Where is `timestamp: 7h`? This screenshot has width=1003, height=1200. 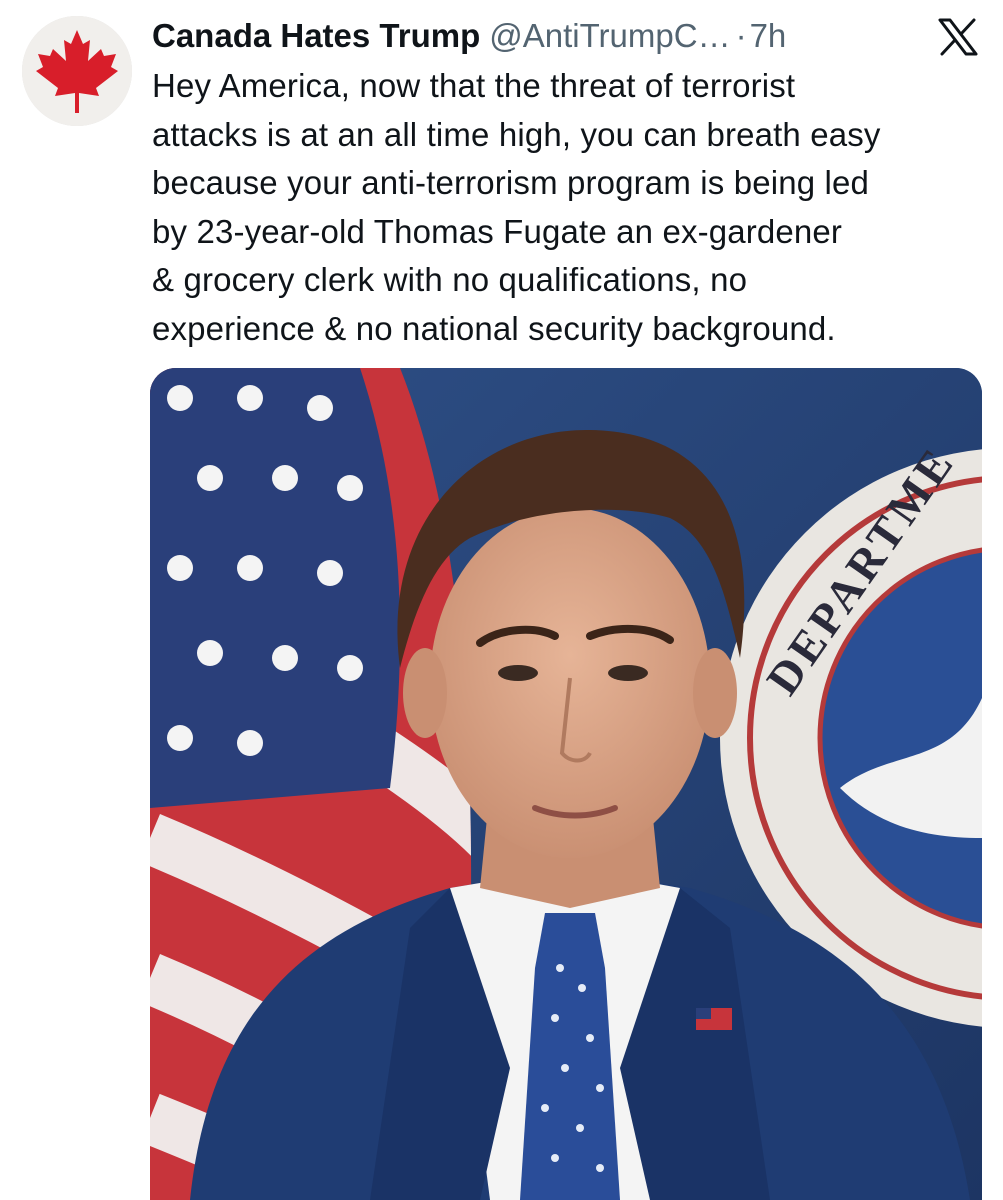 timestamp: 7h is located at coordinates (768, 36).